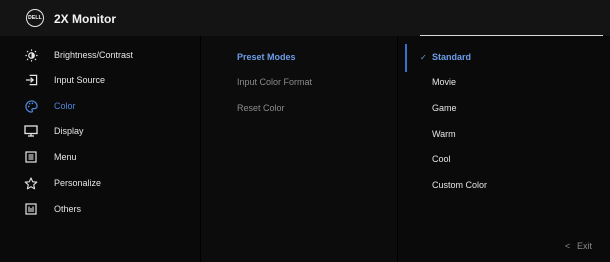  I want to click on menu-item-label: Personalize, so click(78, 183).